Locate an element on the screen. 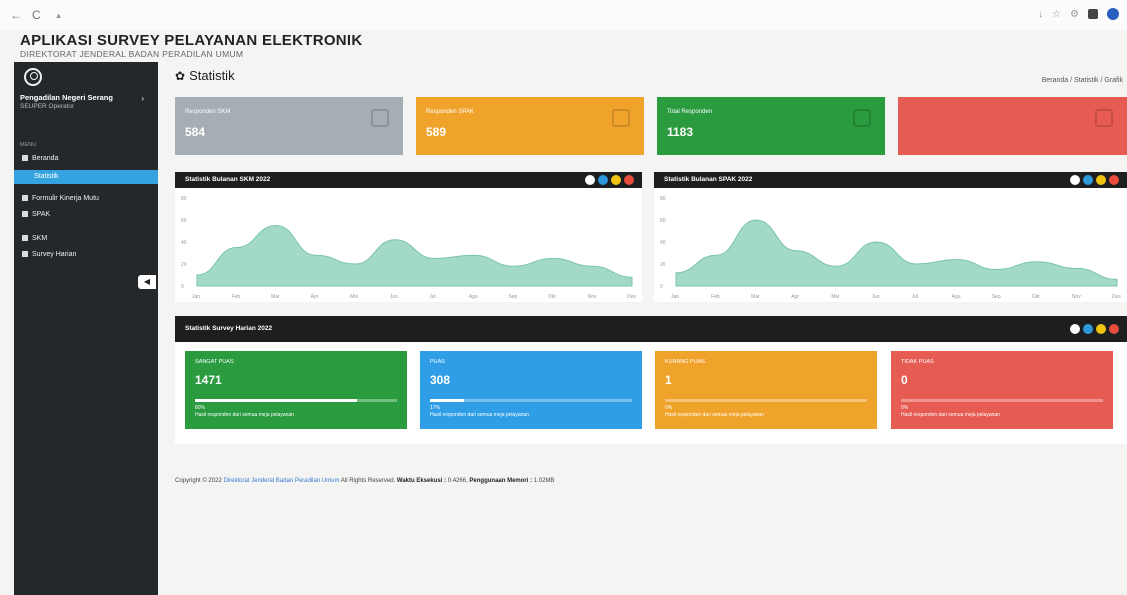 The width and height of the screenshot is (1127, 595). sidebar-item-formulir: Formulir Kinerja Mutu is located at coordinates (86, 199).